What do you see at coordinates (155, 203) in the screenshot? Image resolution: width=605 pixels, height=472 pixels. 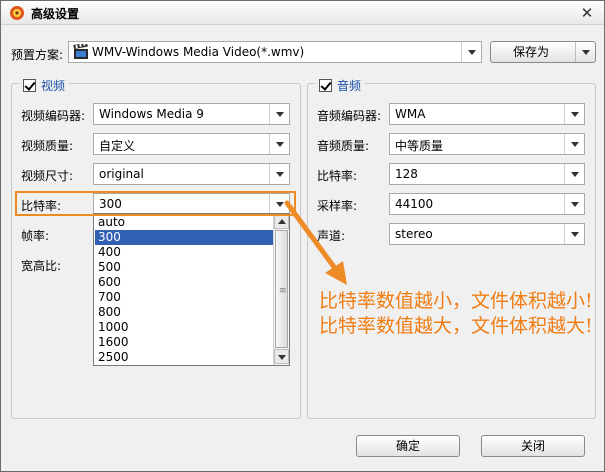 I see `bitrate-highlight-box` at bounding box center [155, 203].